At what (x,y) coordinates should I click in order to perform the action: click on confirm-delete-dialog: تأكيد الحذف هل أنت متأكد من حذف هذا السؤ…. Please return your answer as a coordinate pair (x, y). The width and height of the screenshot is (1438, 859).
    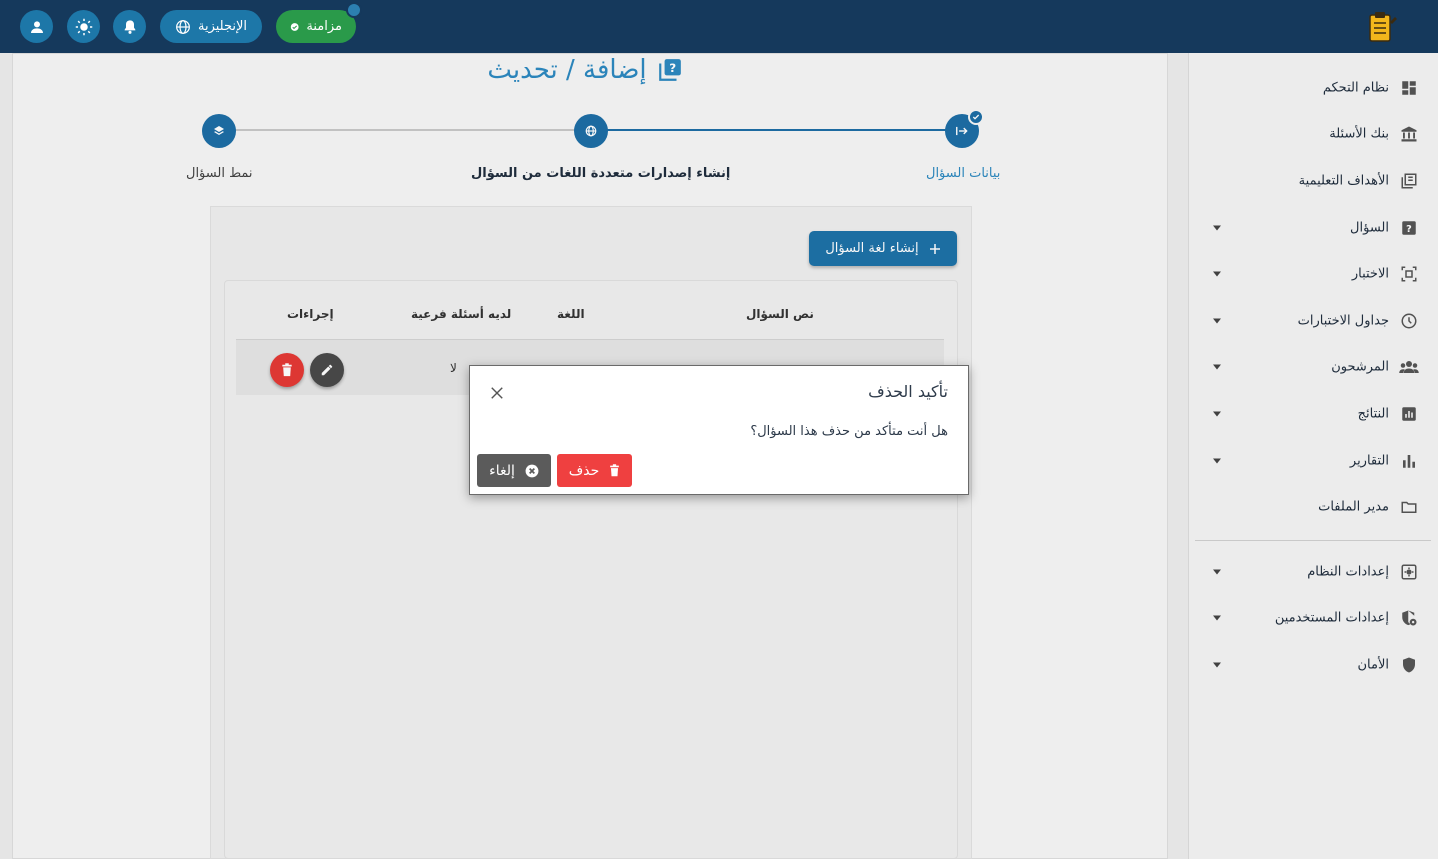
    Looking at the image, I should click on (719, 430).